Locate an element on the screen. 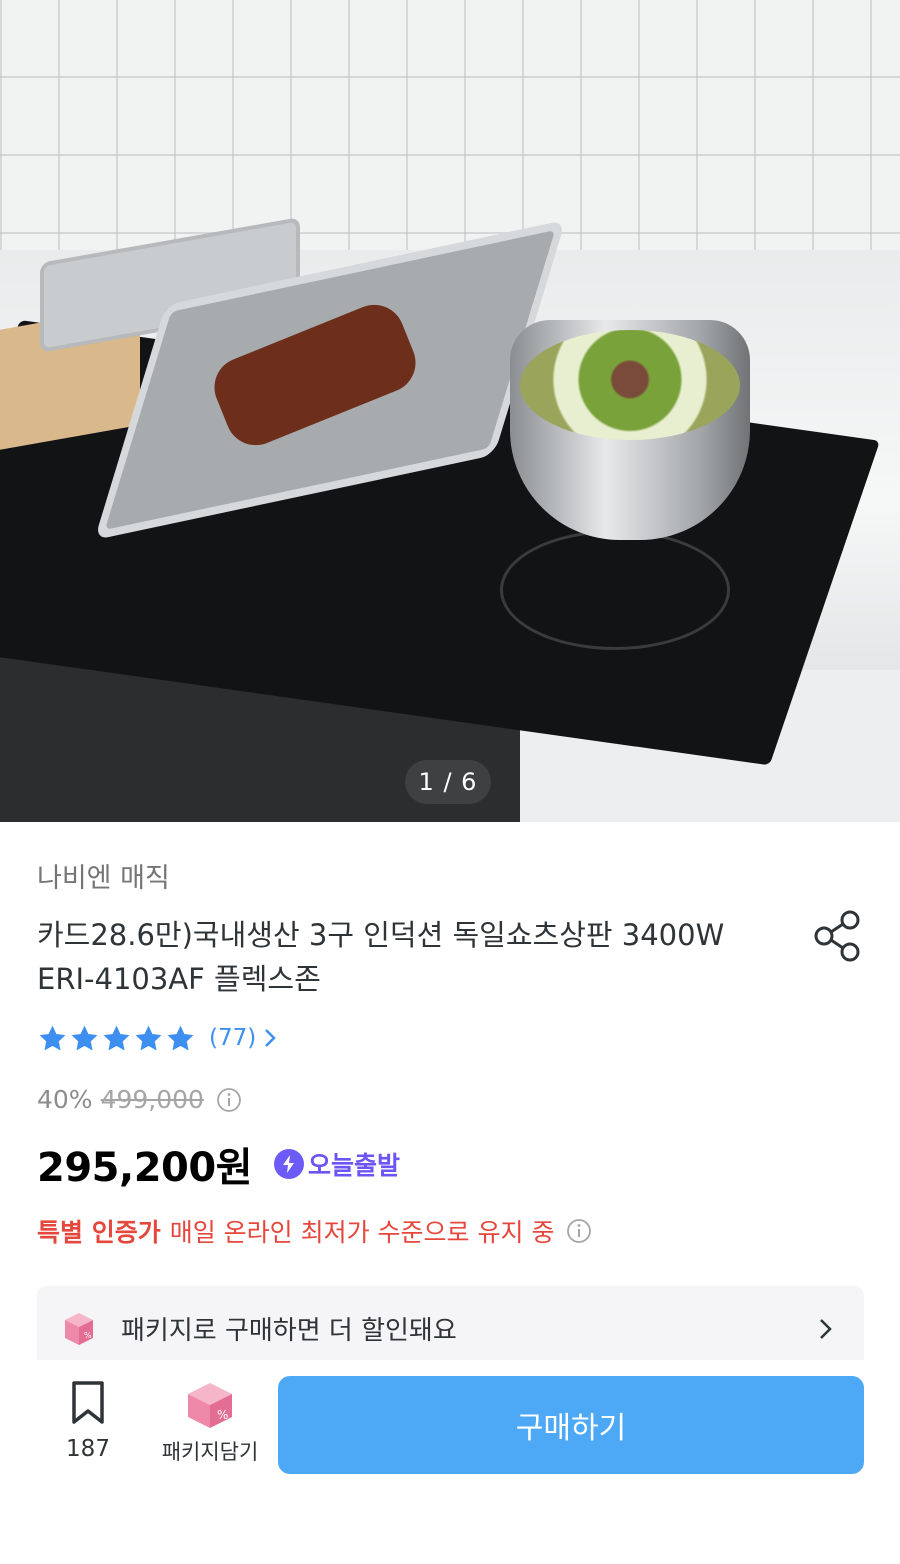 The height and width of the screenshot is (1564, 900). add-to-package-button: % 패키지담기 is located at coordinates (210, 1428).